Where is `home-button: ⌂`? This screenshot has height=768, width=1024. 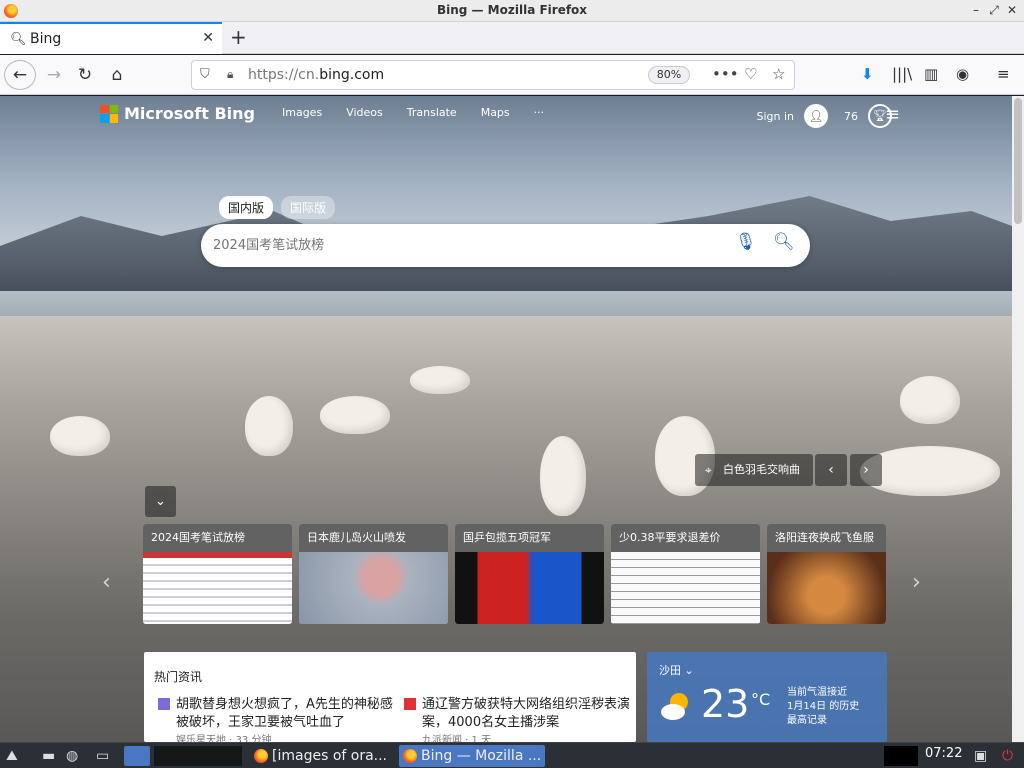
home-button: ⌂ is located at coordinates (117, 75).